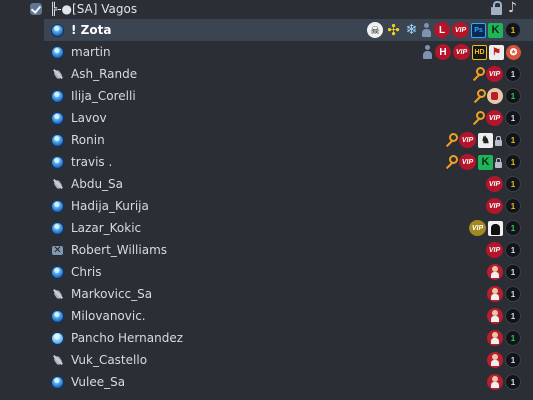 This screenshot has height=400, width=533. Describe the element at coordinates (92, 162) in the screenshot. I see `user-name: travis .` at that location.